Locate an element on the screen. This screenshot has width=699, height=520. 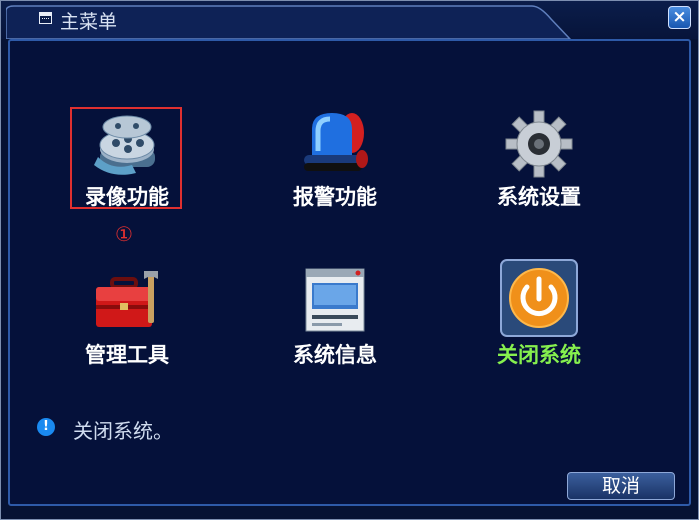
menu-item-tools: 管理工具 is located at coordinates (127, 332).